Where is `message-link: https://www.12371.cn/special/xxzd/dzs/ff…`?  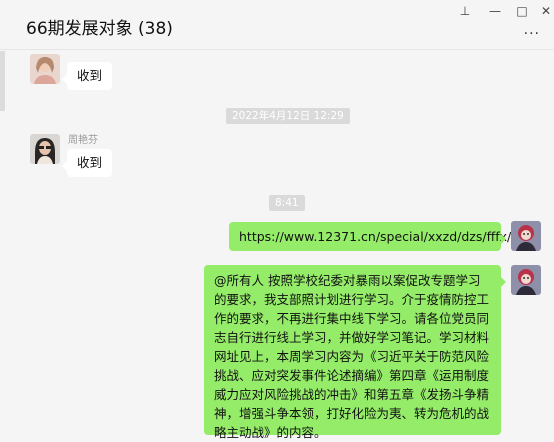 message-link: https://www.12371.cn/special/xxzd/dzs/ff… is located at coordinates (375, 236).